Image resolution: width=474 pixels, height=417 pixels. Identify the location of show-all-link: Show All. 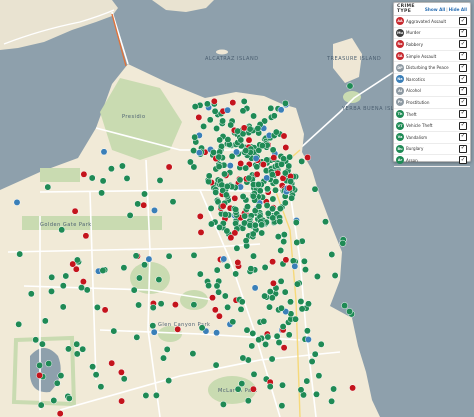
(435, 9).